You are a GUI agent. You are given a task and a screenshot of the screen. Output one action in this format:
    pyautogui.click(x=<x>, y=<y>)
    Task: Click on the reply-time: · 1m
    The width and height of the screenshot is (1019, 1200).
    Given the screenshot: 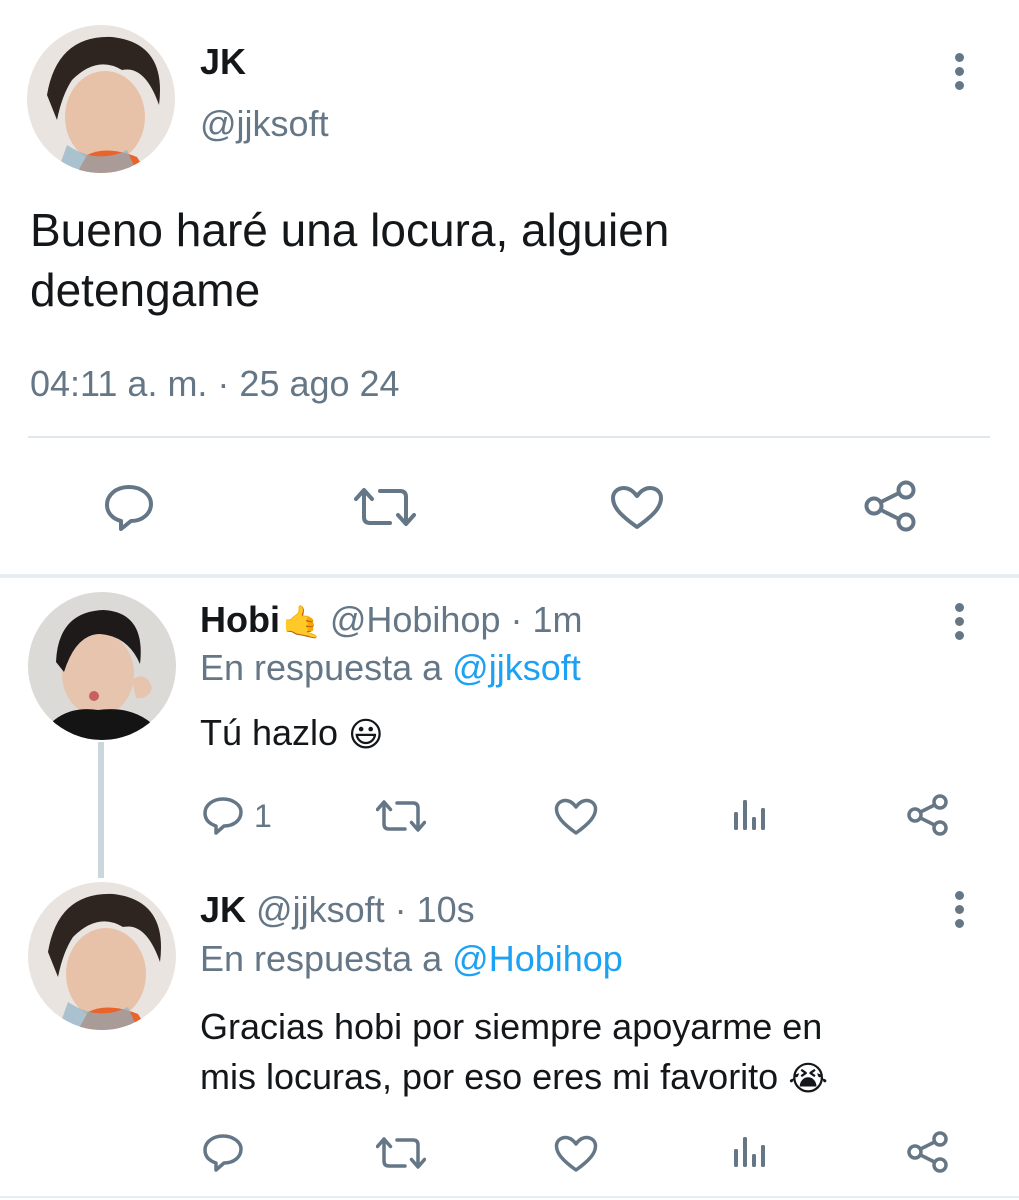 What is the action you would take?
    pyautogui.click(x=541, y=619)
    